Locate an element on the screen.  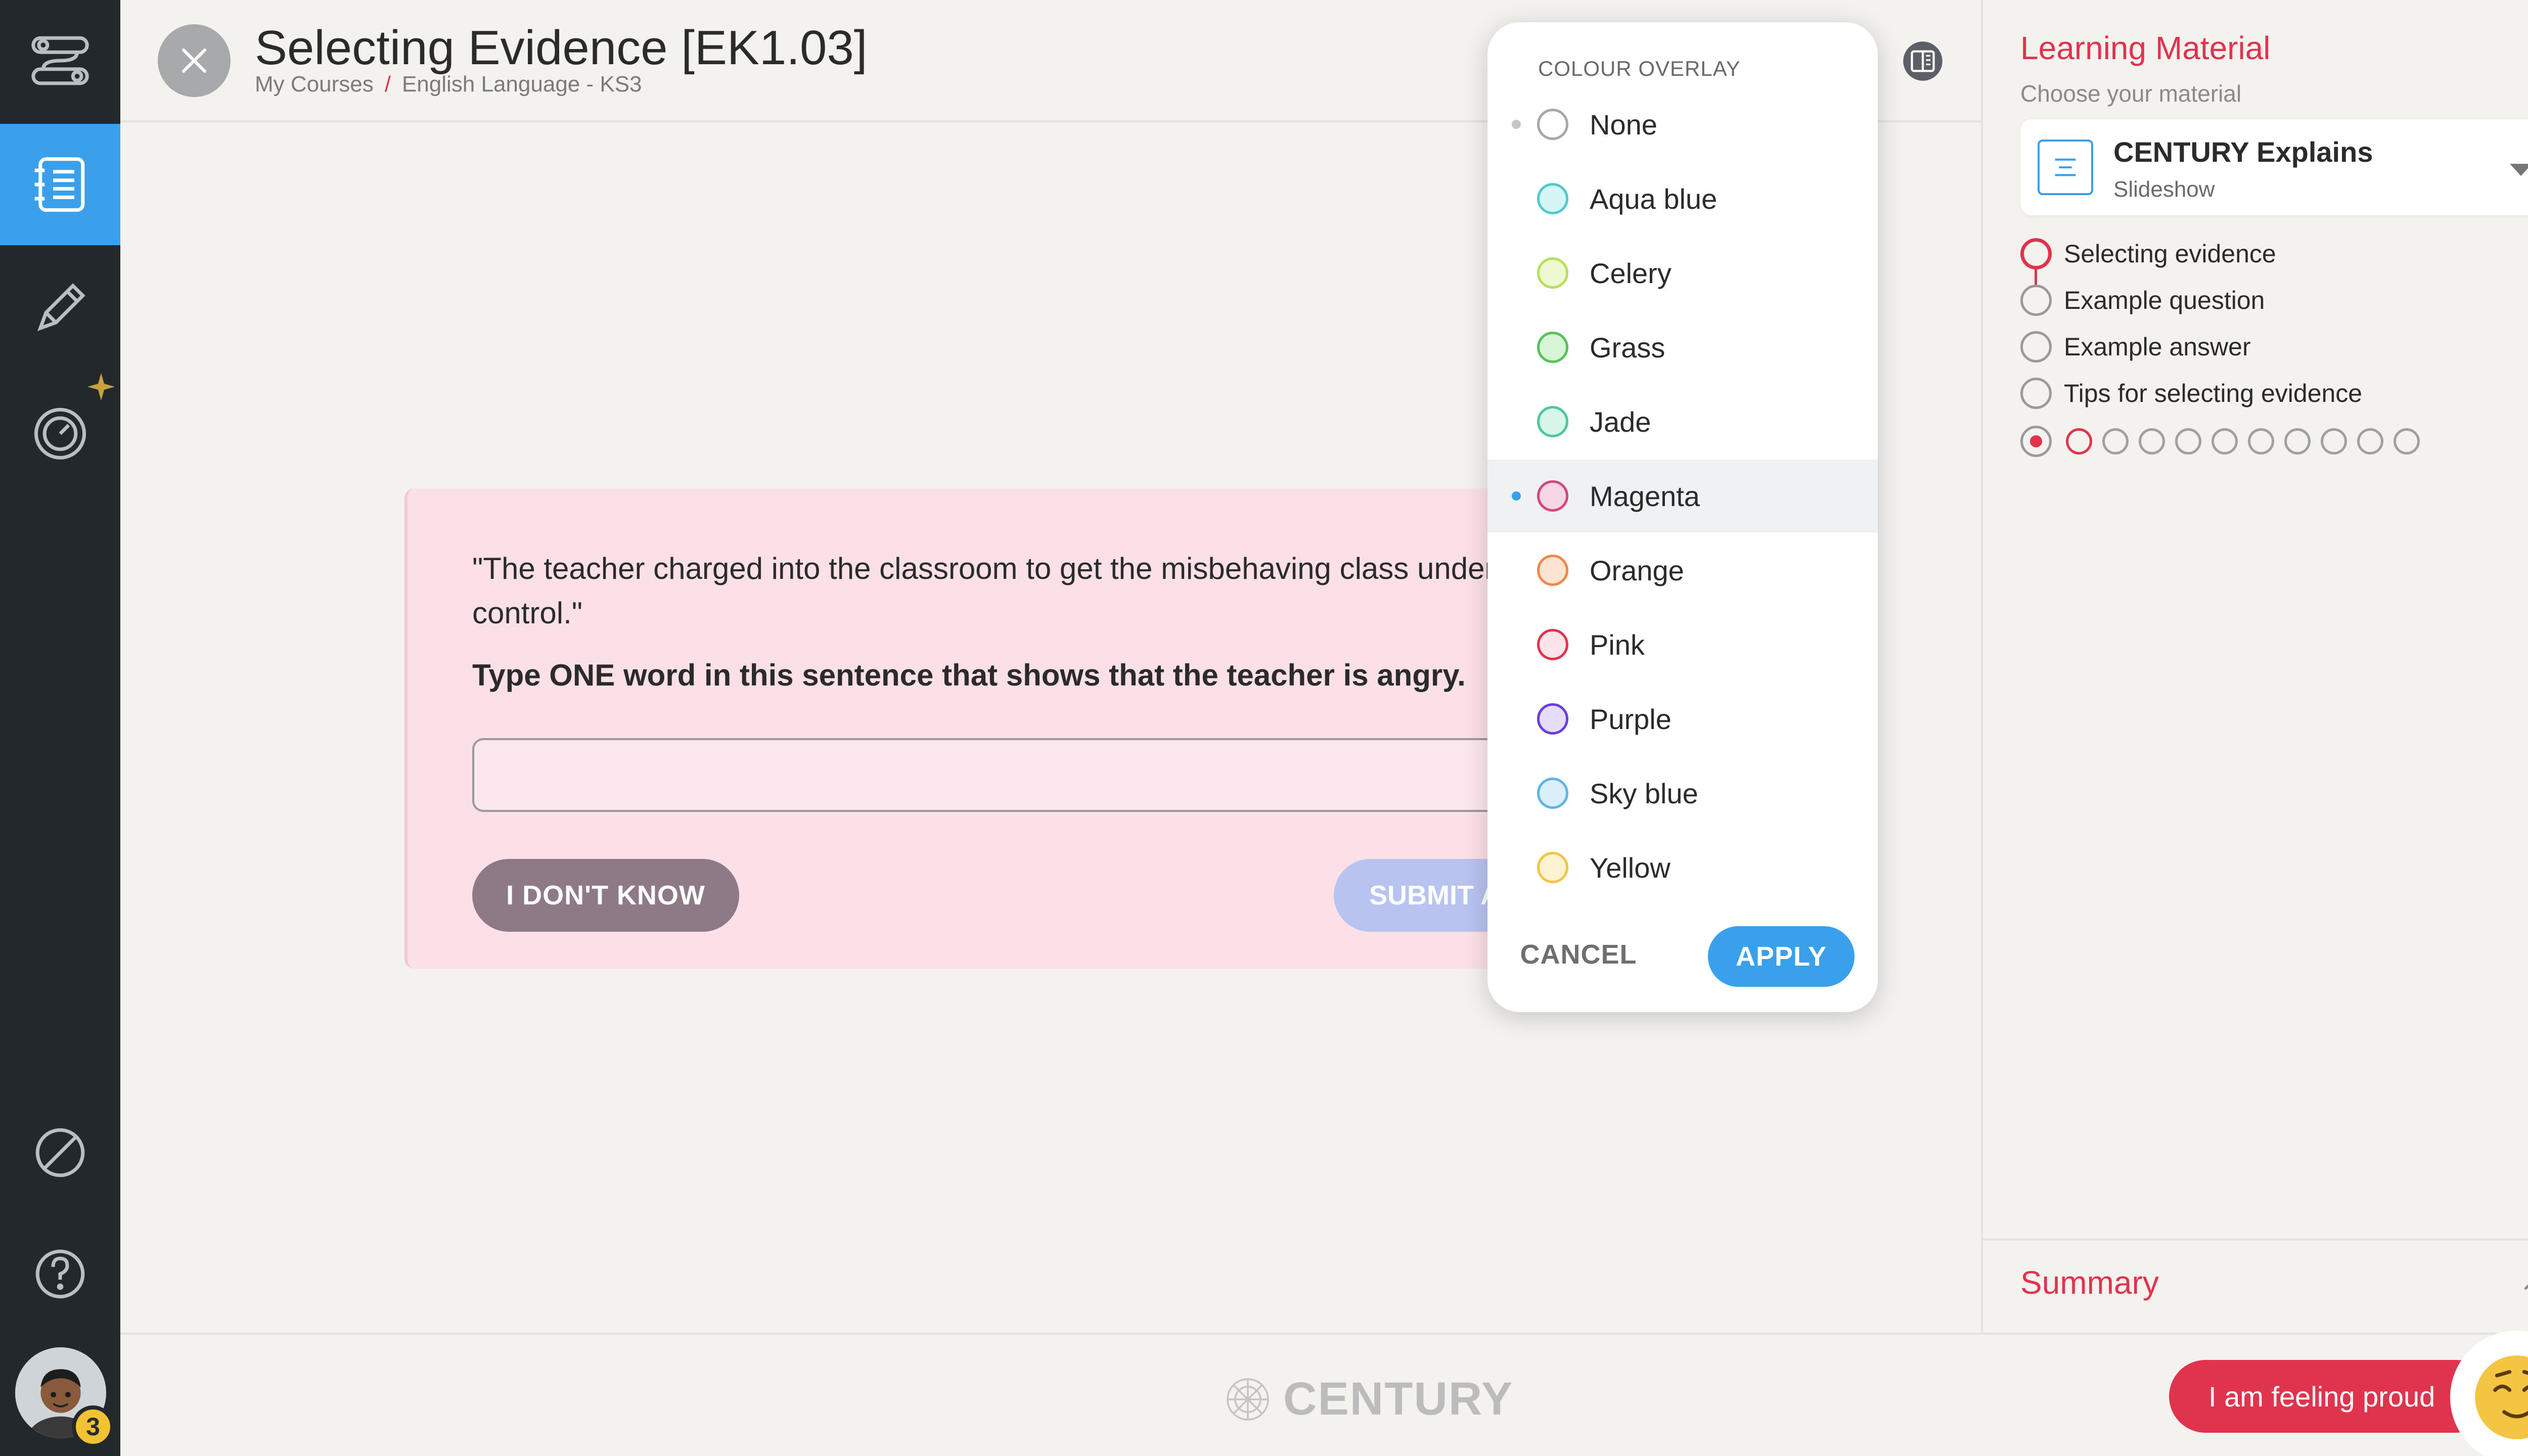
page-title: Selecting Evidence [EK1.03] is located at coordinates (562, 48).